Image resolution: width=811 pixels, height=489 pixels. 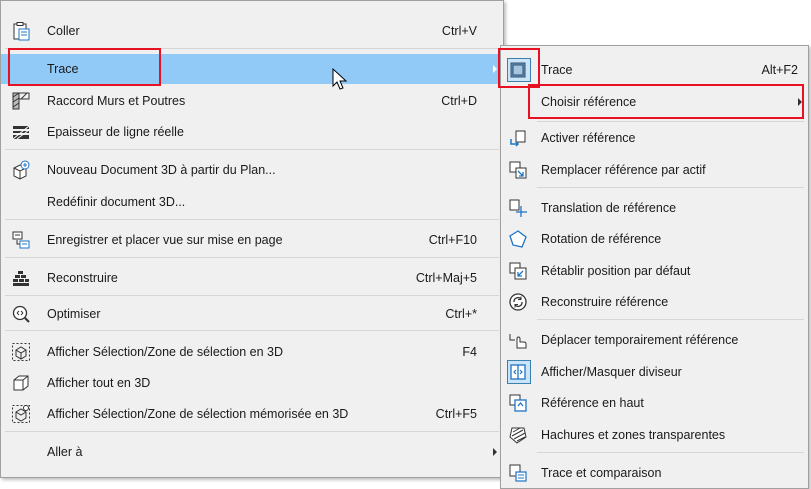 I want to click on menu-item-shortcut: Ctrl+V, so click(x=459, y=31).